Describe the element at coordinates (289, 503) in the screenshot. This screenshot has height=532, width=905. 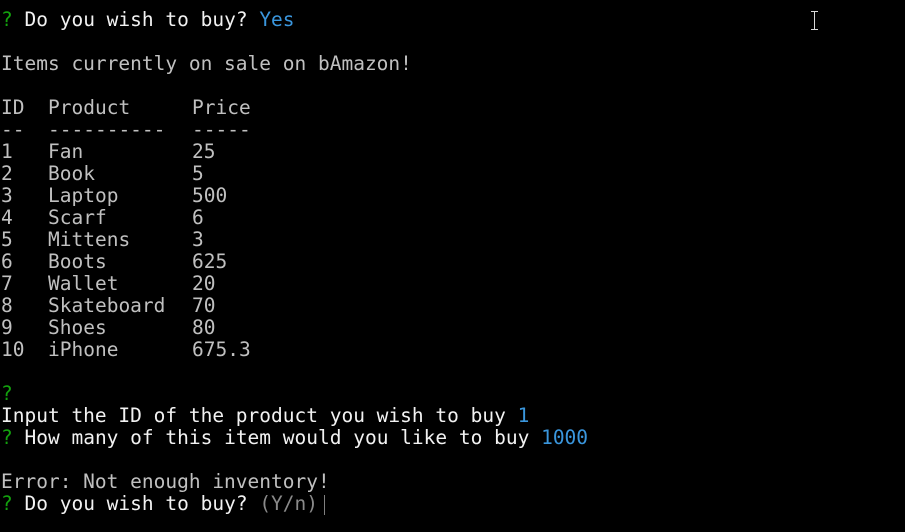
I see `buy-again-hint: (Y/n)` at that location.